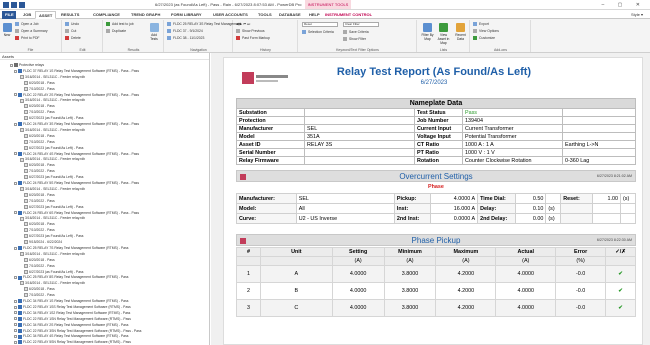 The width and height of the screenshot is (650, 345). I want to click on recent-data-button: Recent Data, so click(460, 32).